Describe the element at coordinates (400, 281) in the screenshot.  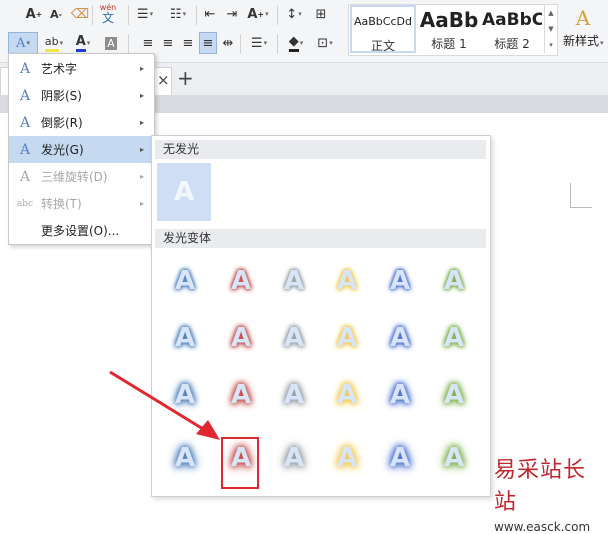
I see `glow-variant-r0-c4: A` at that location.